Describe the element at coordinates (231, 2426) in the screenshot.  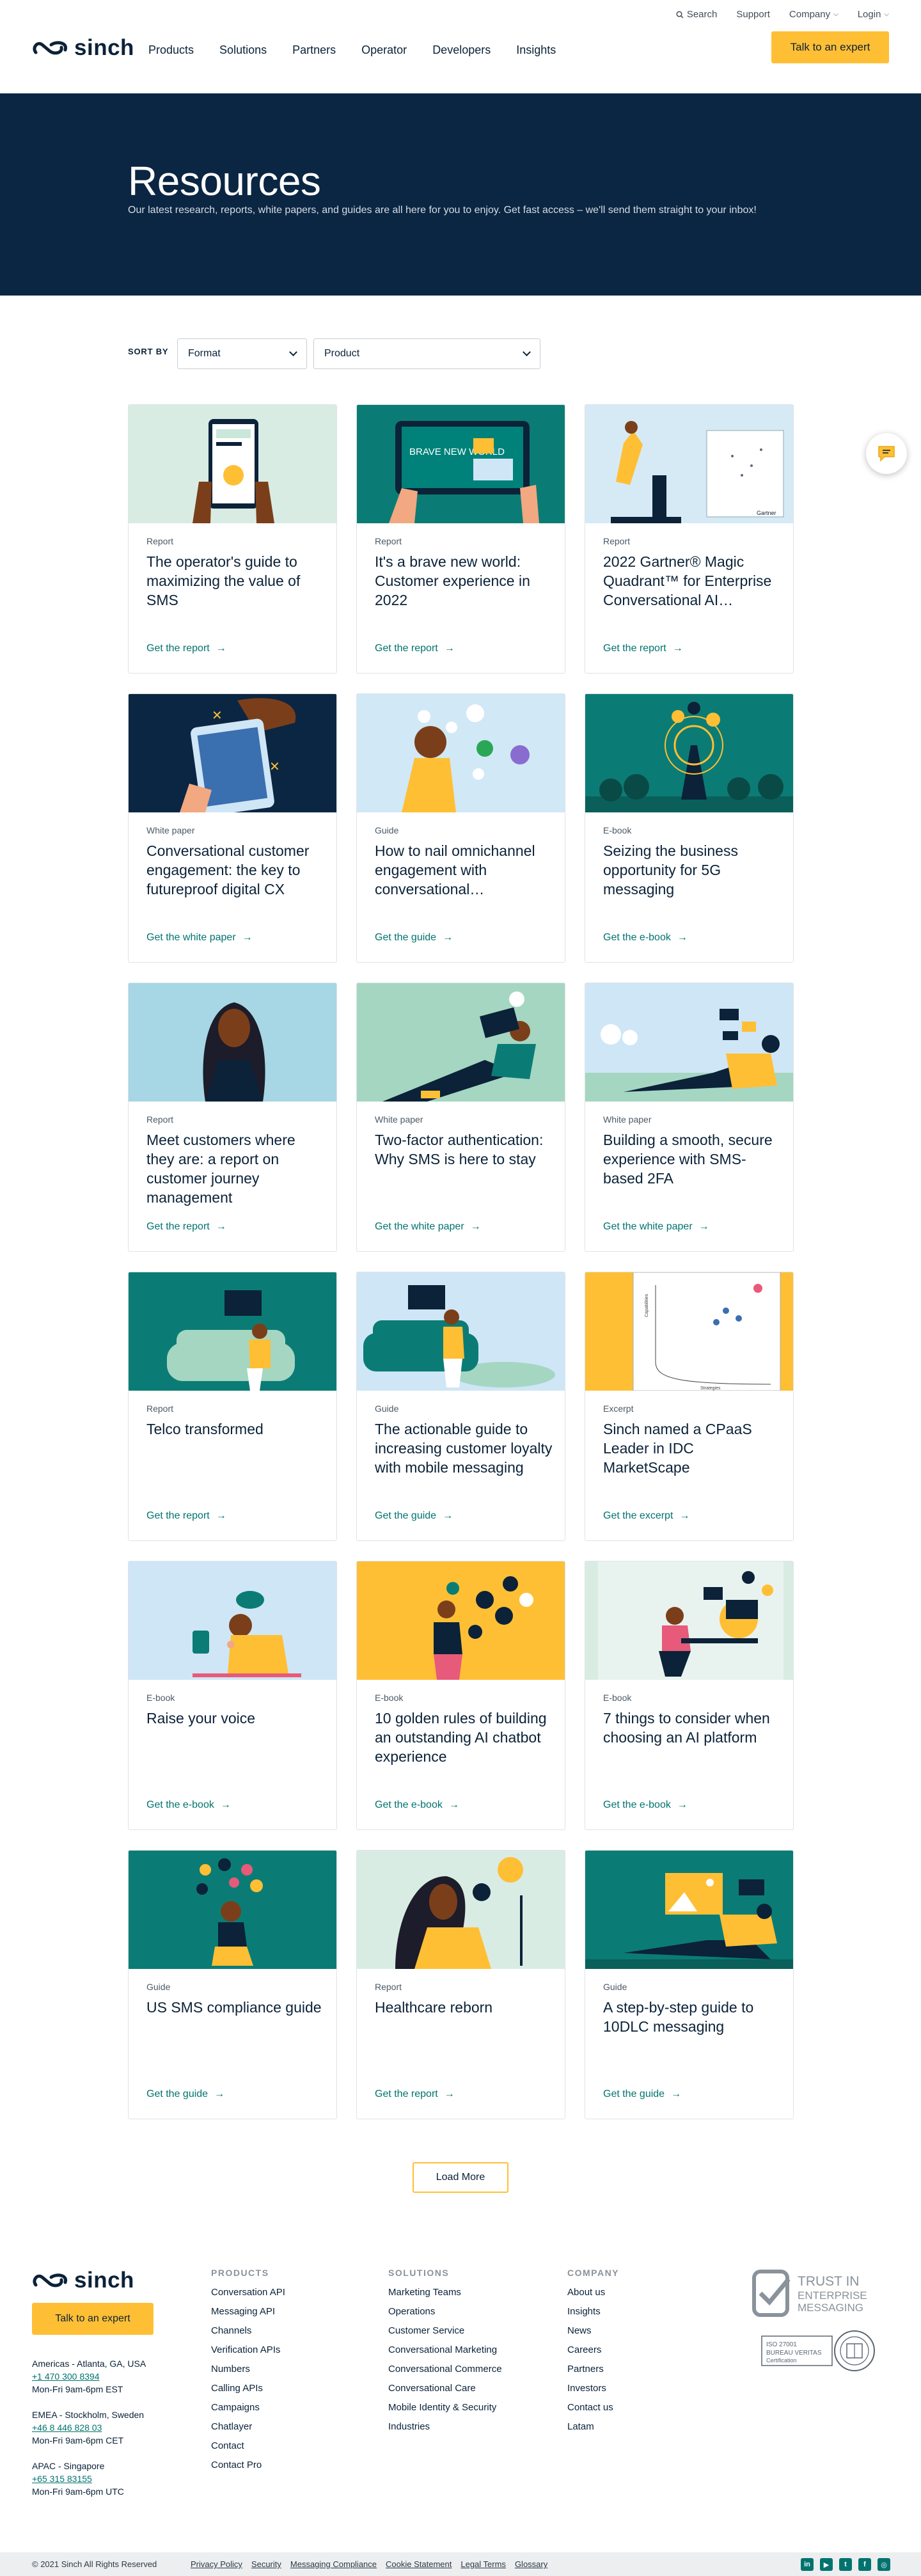
I see `footer-link: Chatlayer` at that location.